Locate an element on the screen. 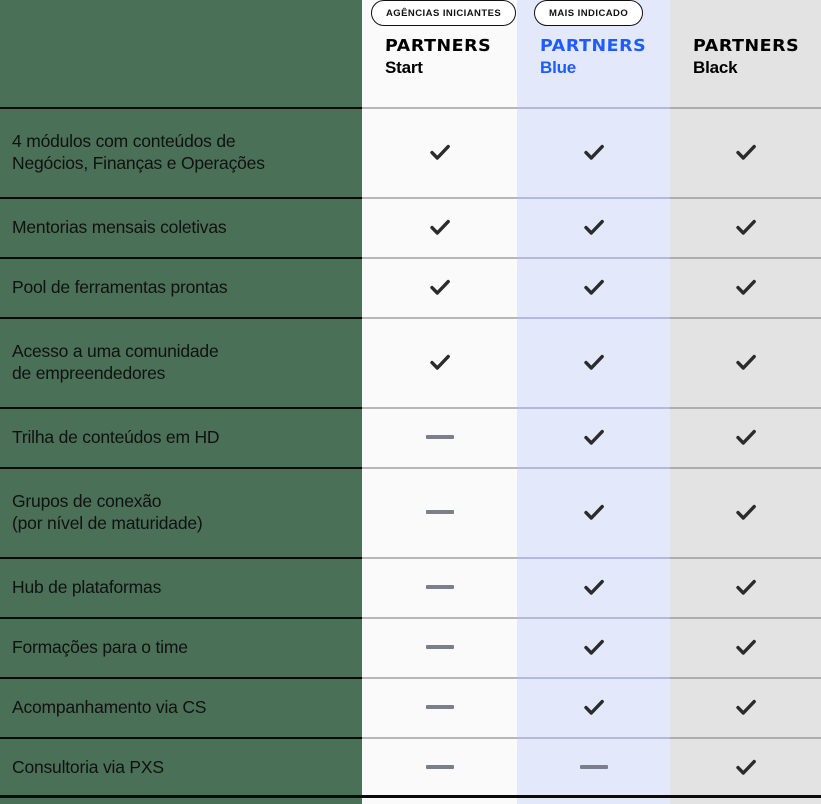 The image size is (821, 804). feature-label: Pool de ferramentas prontas is located at coordinates (181, 287).